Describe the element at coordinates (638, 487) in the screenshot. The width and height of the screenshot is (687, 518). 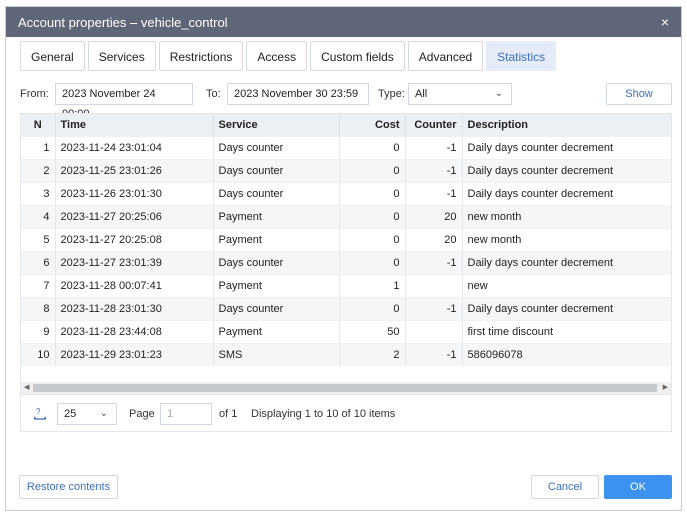
I see `ok-button: OK` at that location.